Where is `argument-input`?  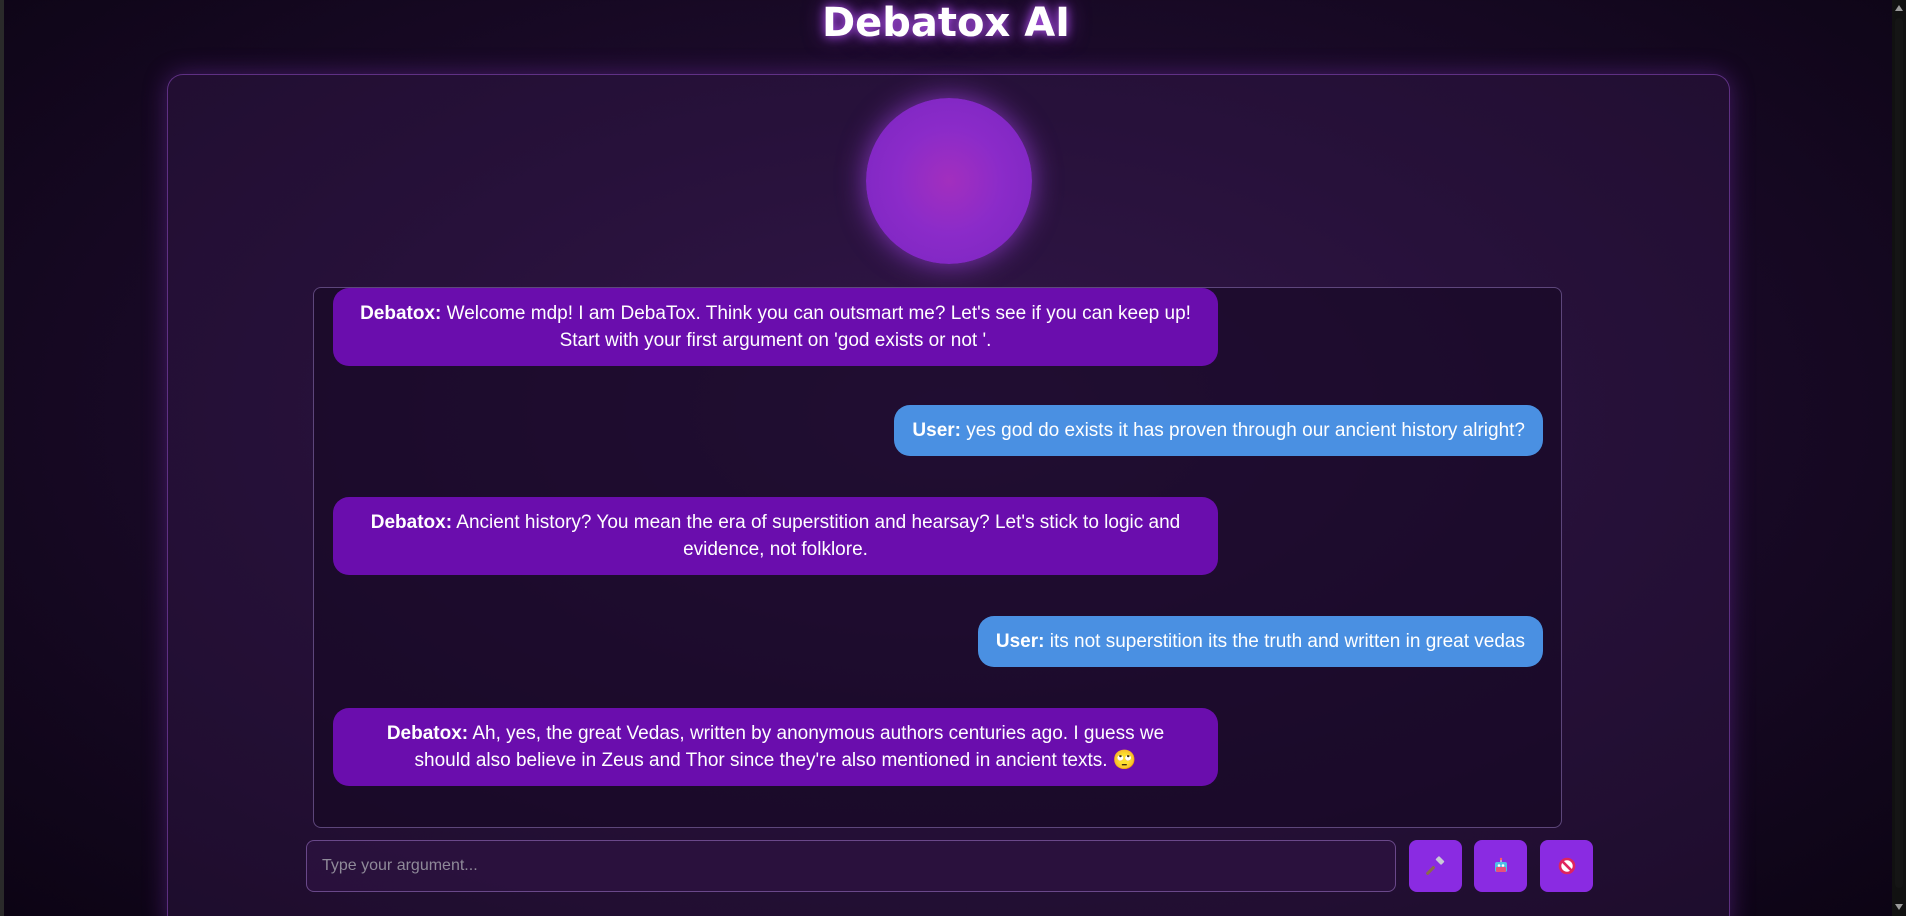
argument-input is located at coordinates (851, 866).